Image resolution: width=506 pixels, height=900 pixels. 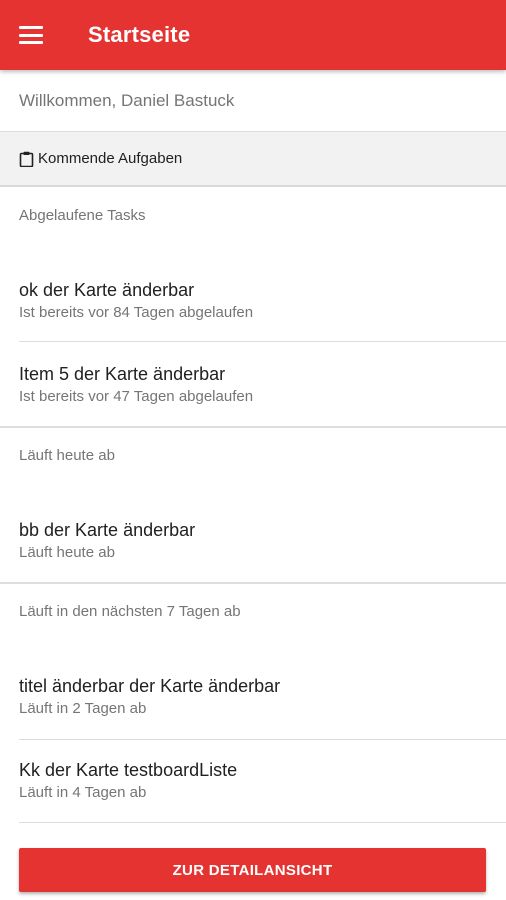 I want to click on menu-button, so click(x=38, y=35).